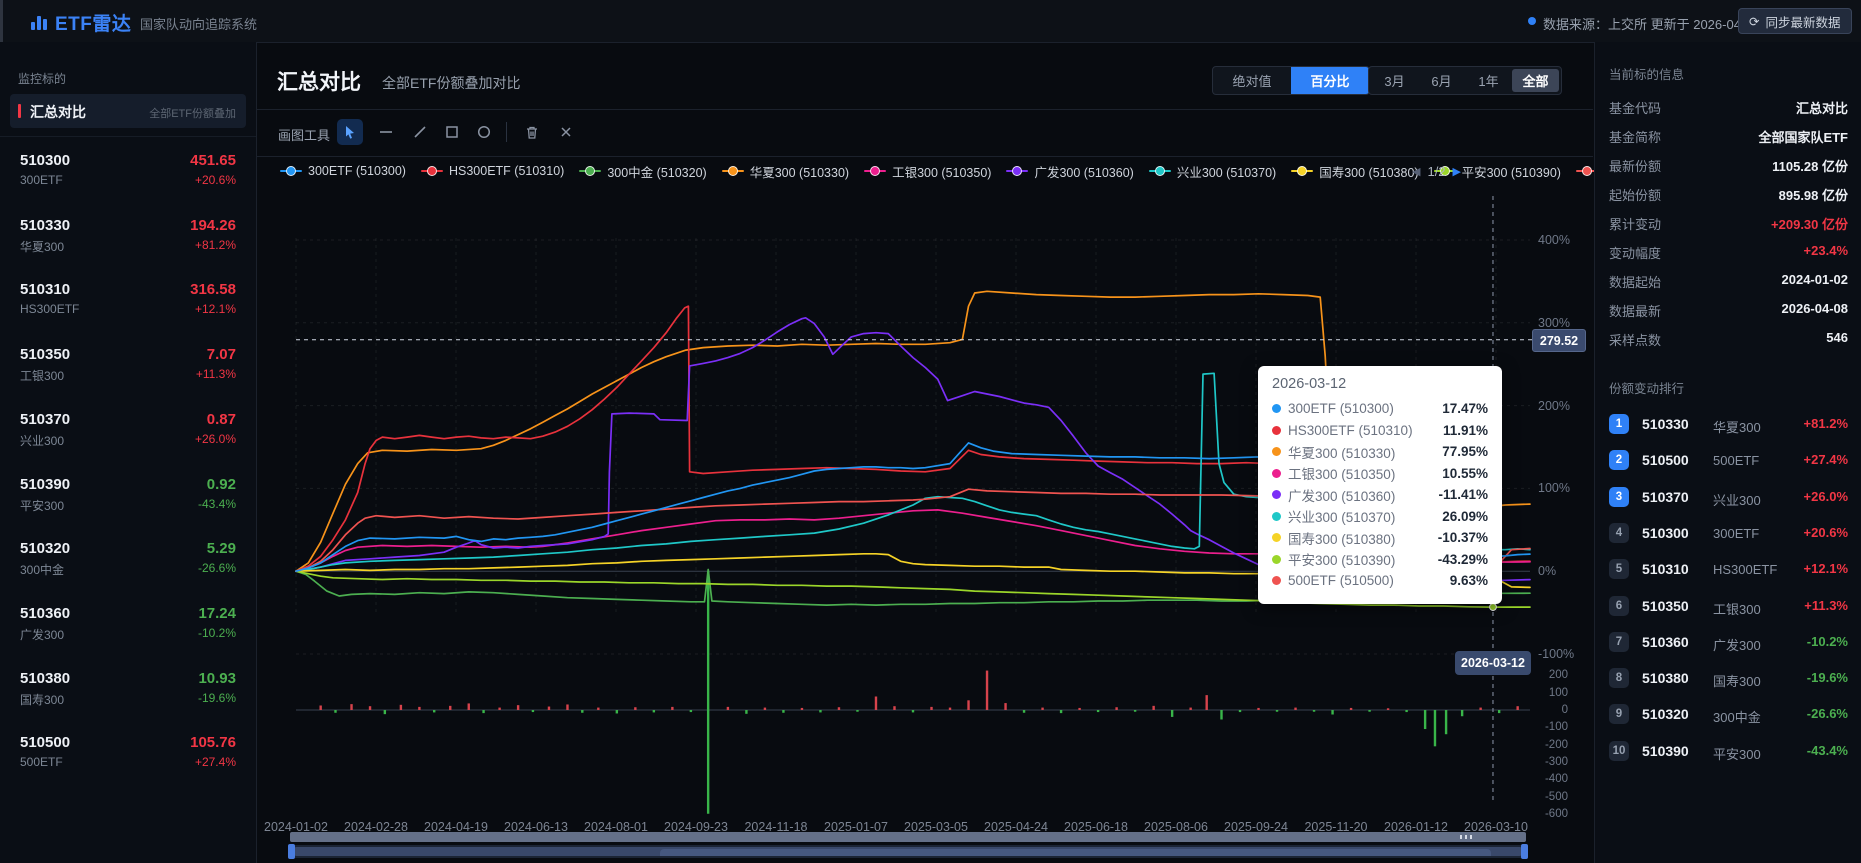 The width and height of the screenshot is (1861, 863). I want to click on tooltip-row: 广发300 (510360) -11.41%, so click(1380, 495).